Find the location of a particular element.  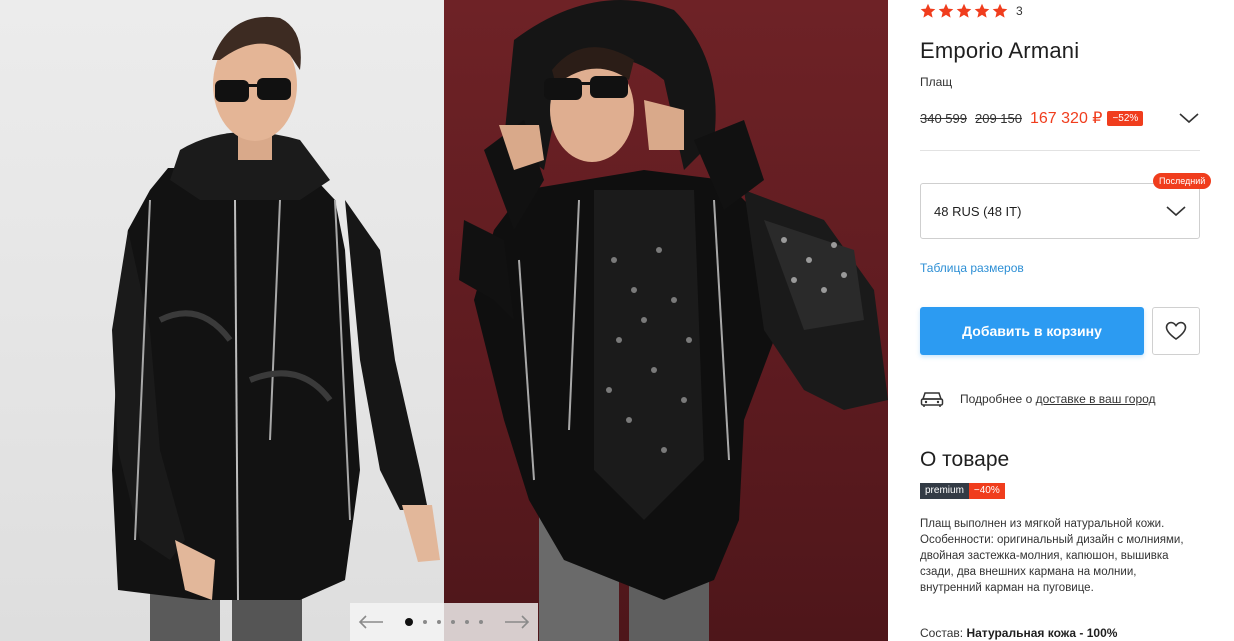

heart-icon is located at coordinates (1176, 330).